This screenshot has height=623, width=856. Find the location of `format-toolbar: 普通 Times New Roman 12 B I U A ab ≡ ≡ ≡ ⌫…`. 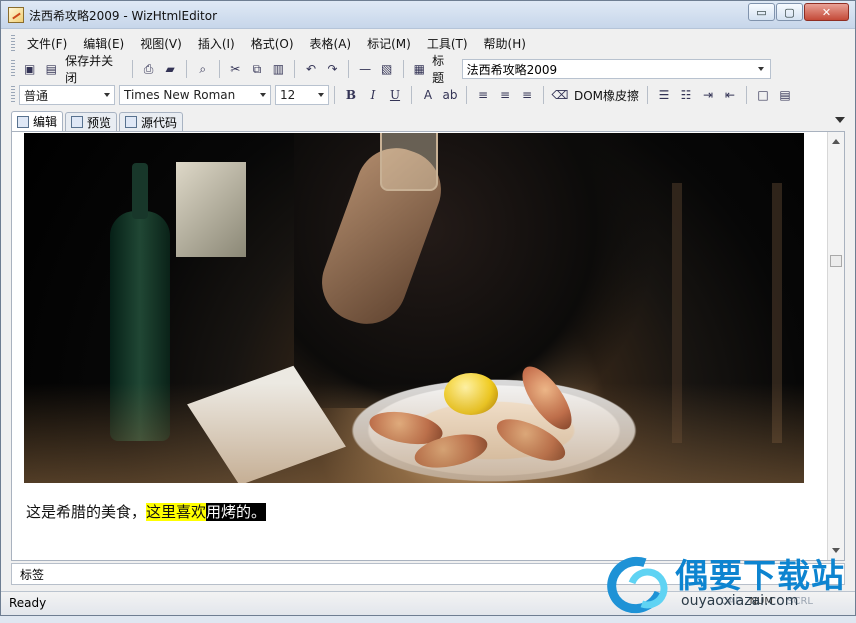

format-toolbar: 普通 Times New Roman 12 B I U A ab ≡ ≡ ≡ ⌫… is located at coordinates (428, 95).